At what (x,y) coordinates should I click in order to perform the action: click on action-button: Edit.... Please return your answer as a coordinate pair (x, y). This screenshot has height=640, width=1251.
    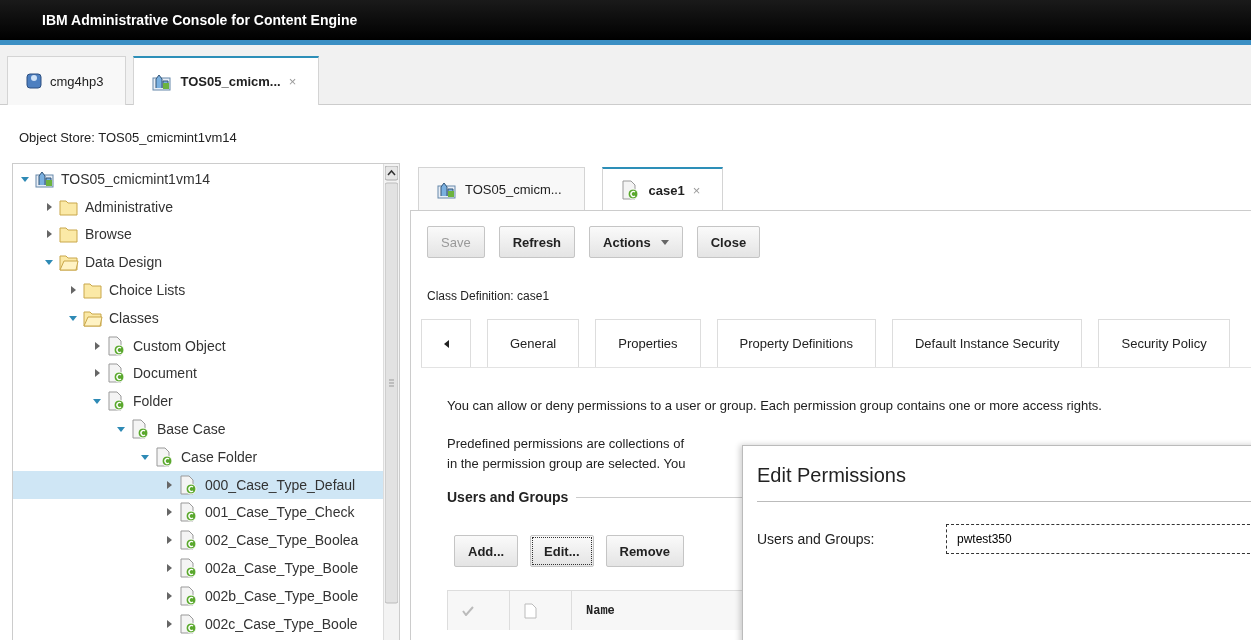
    Looking at the image, I should click on (562, 551).